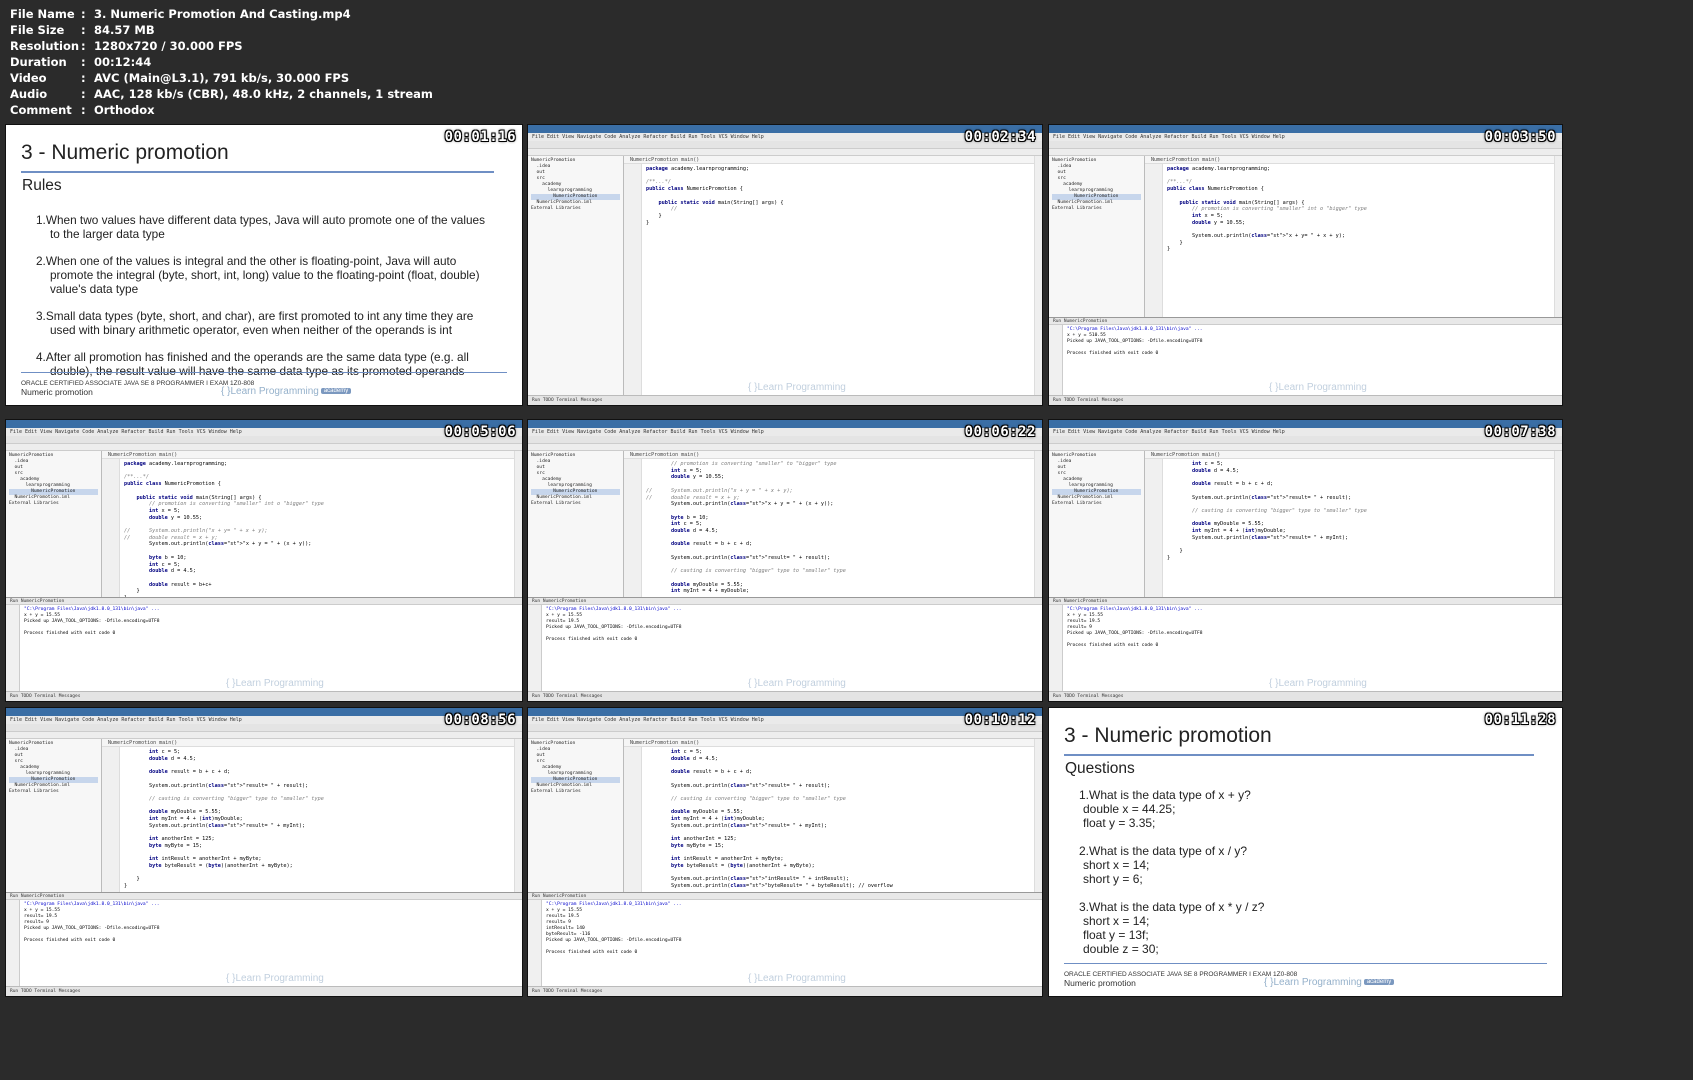 The image size is (1693, 1080). Describe the element at coordinates (205, 859) in the screenshot. I see `code-line: int intResult = anotherInt + myByte;` at that location.